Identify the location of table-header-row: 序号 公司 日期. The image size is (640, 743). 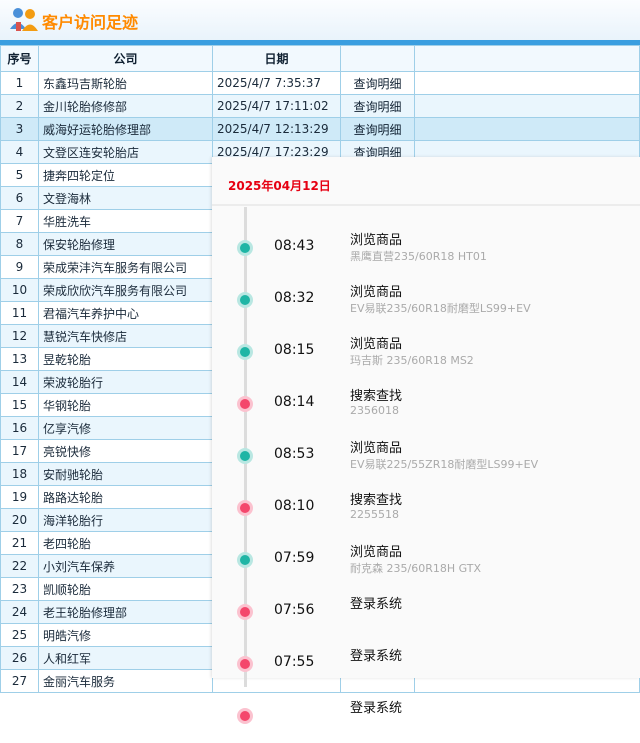
(320, 58).